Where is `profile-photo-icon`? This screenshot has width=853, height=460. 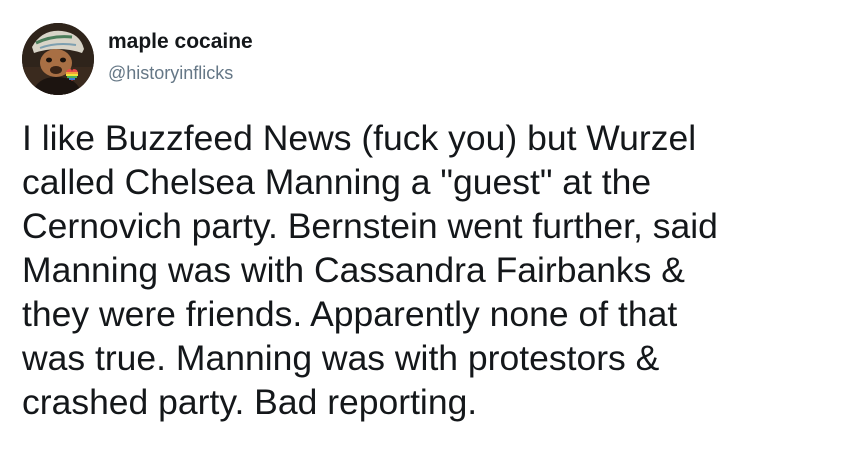
profile-photo-icon is located at coordinates (58, 59).